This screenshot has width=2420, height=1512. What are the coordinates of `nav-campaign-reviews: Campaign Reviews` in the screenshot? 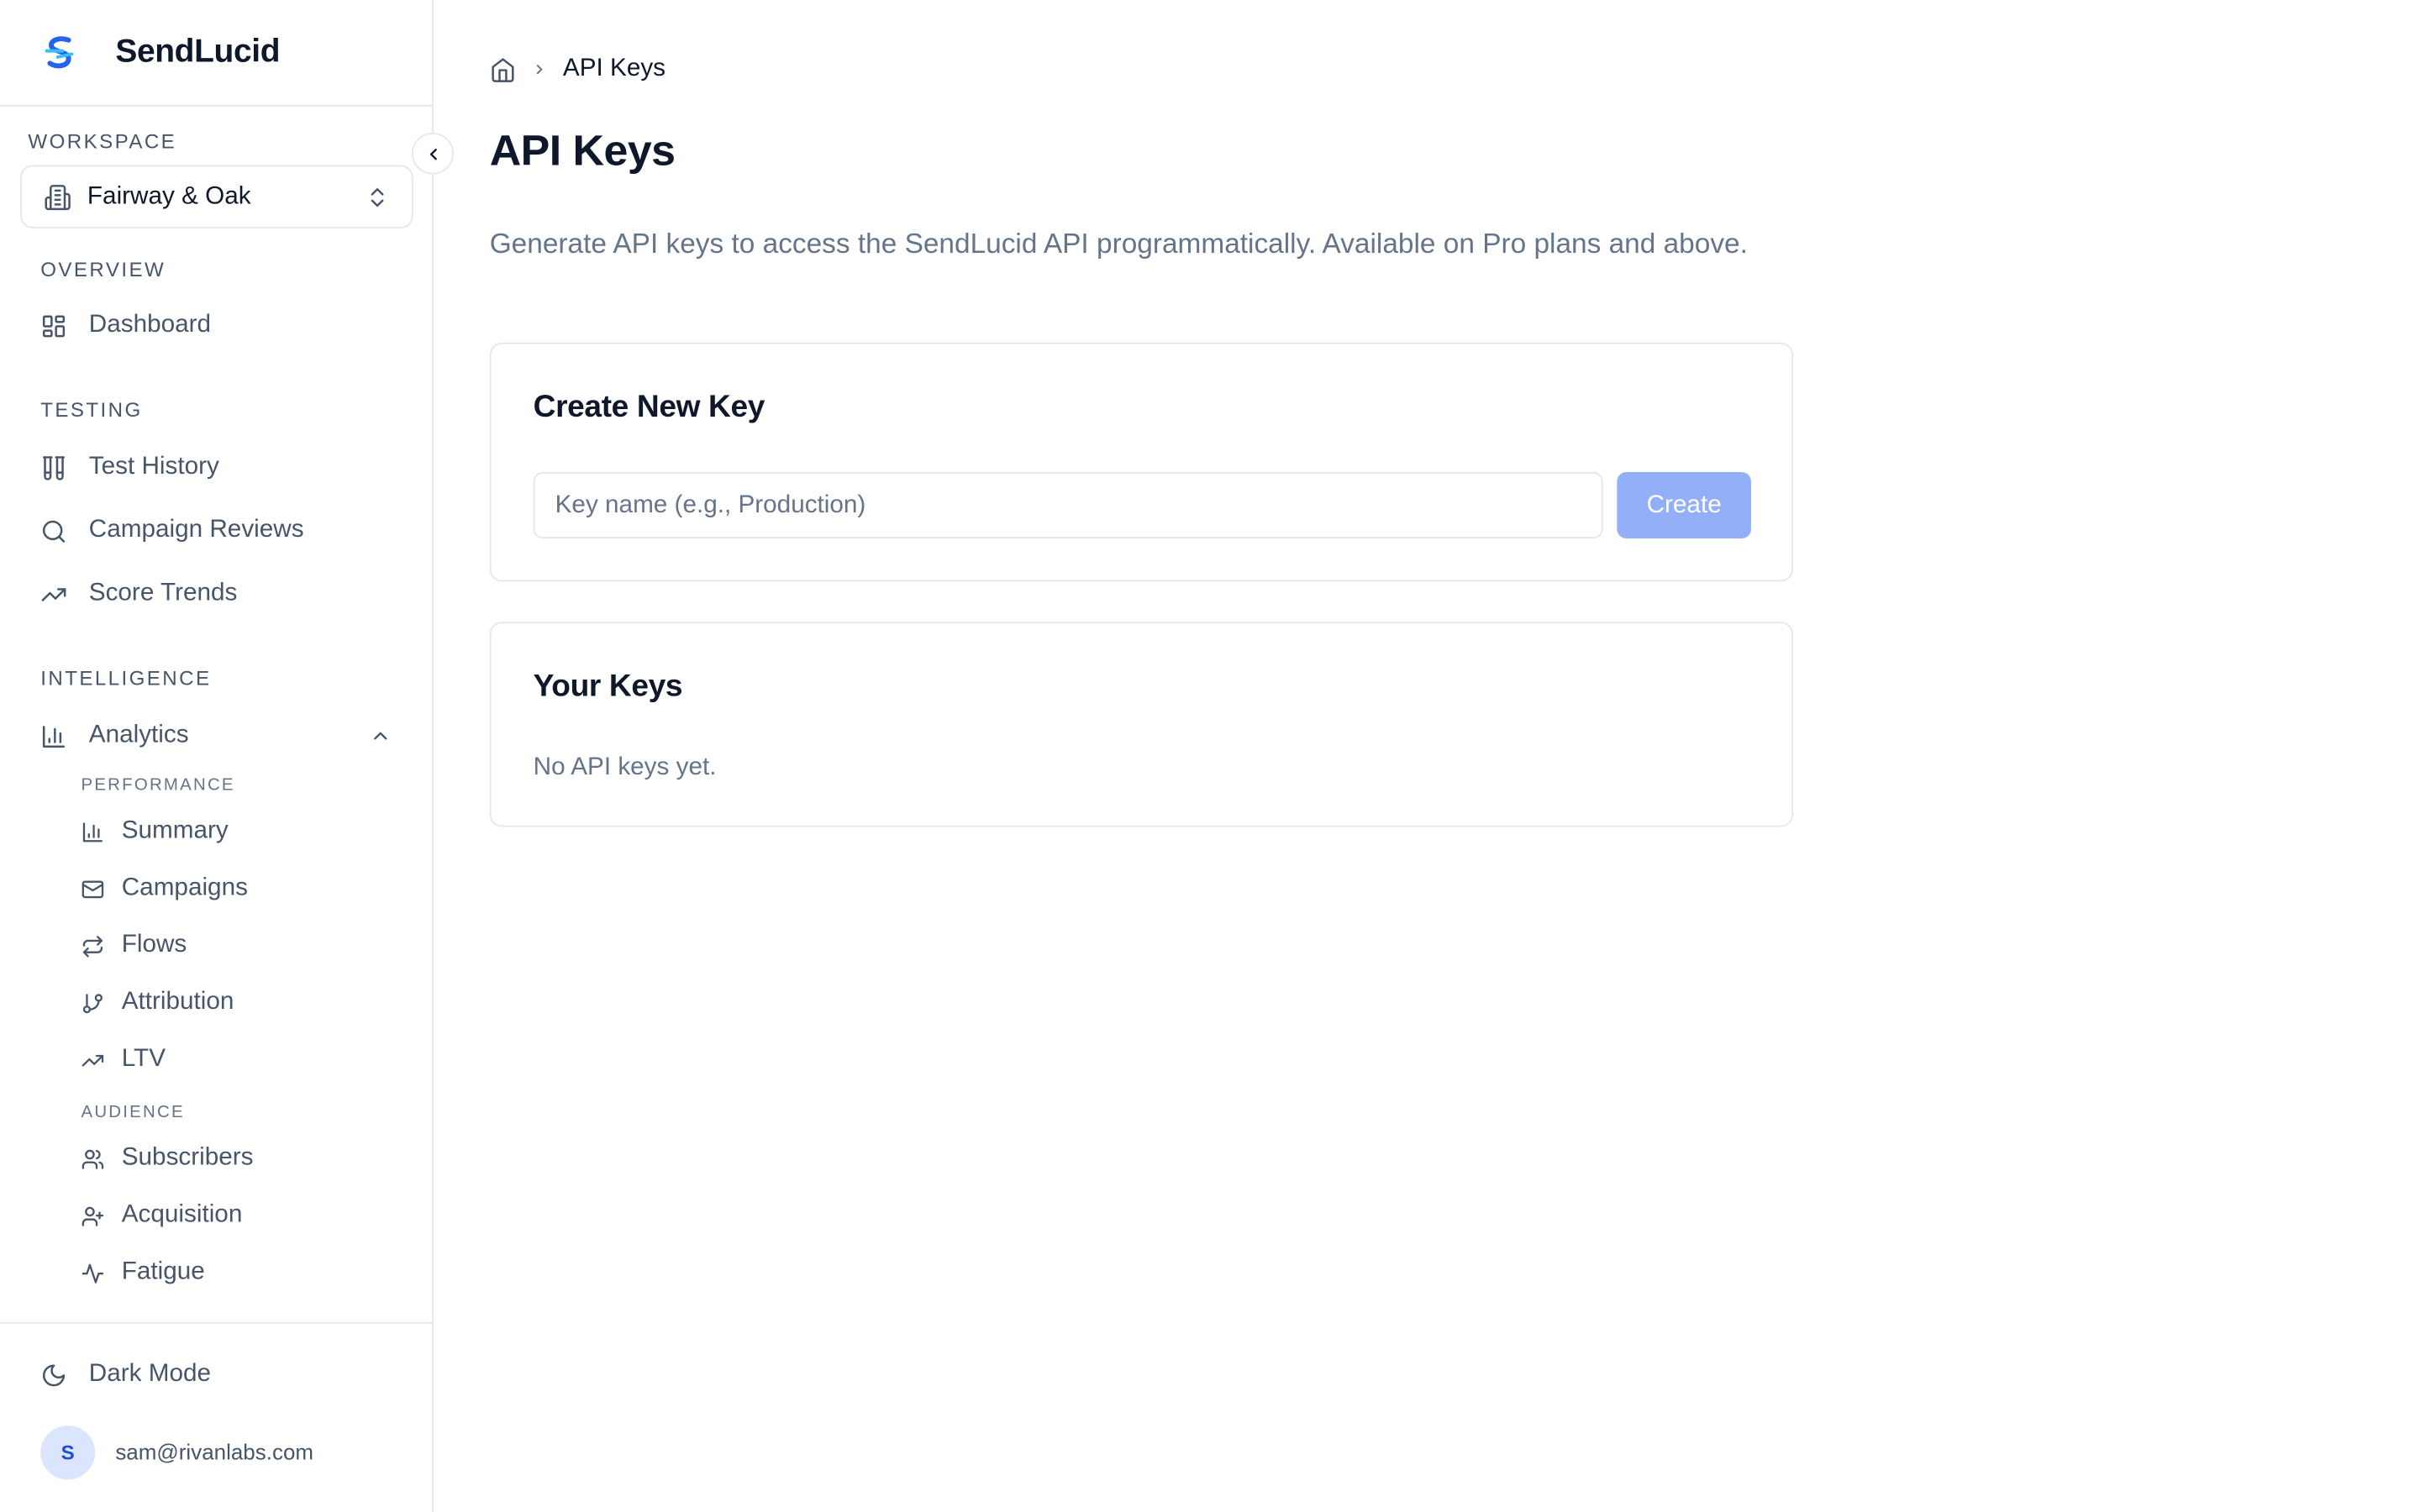 It's located at (172, 530).